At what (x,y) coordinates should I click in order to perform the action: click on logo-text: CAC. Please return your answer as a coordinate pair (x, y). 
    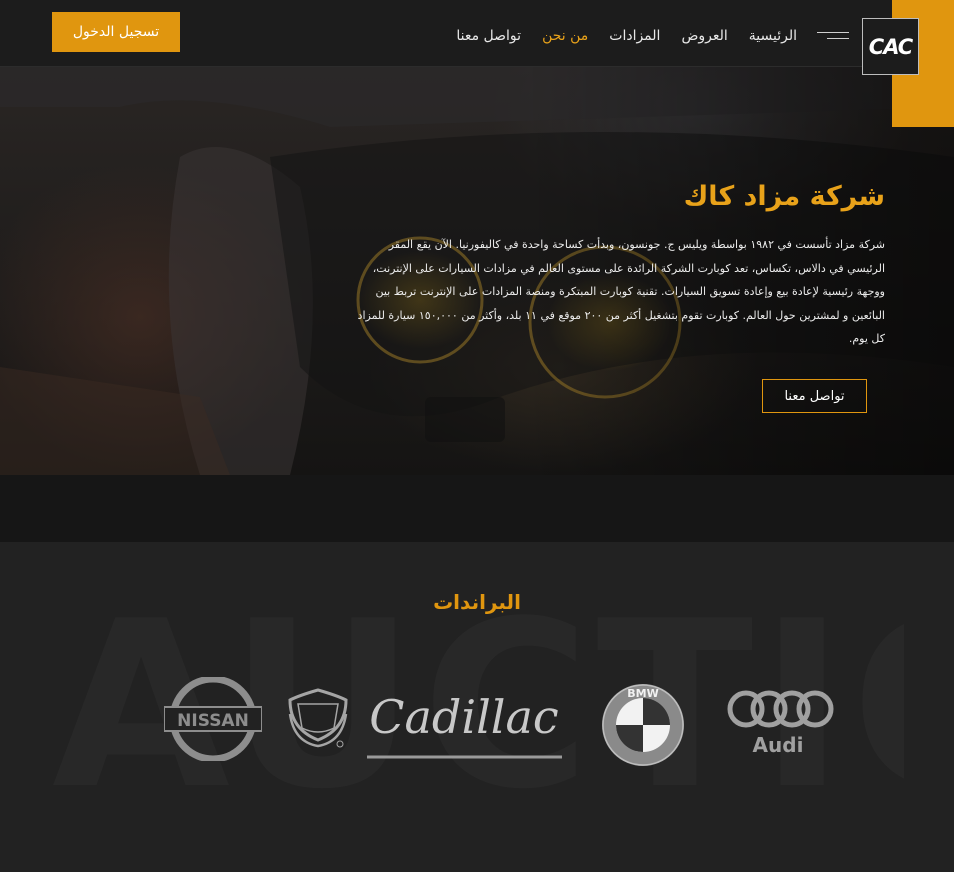
    Looking at the image, I should click on (890, 46).